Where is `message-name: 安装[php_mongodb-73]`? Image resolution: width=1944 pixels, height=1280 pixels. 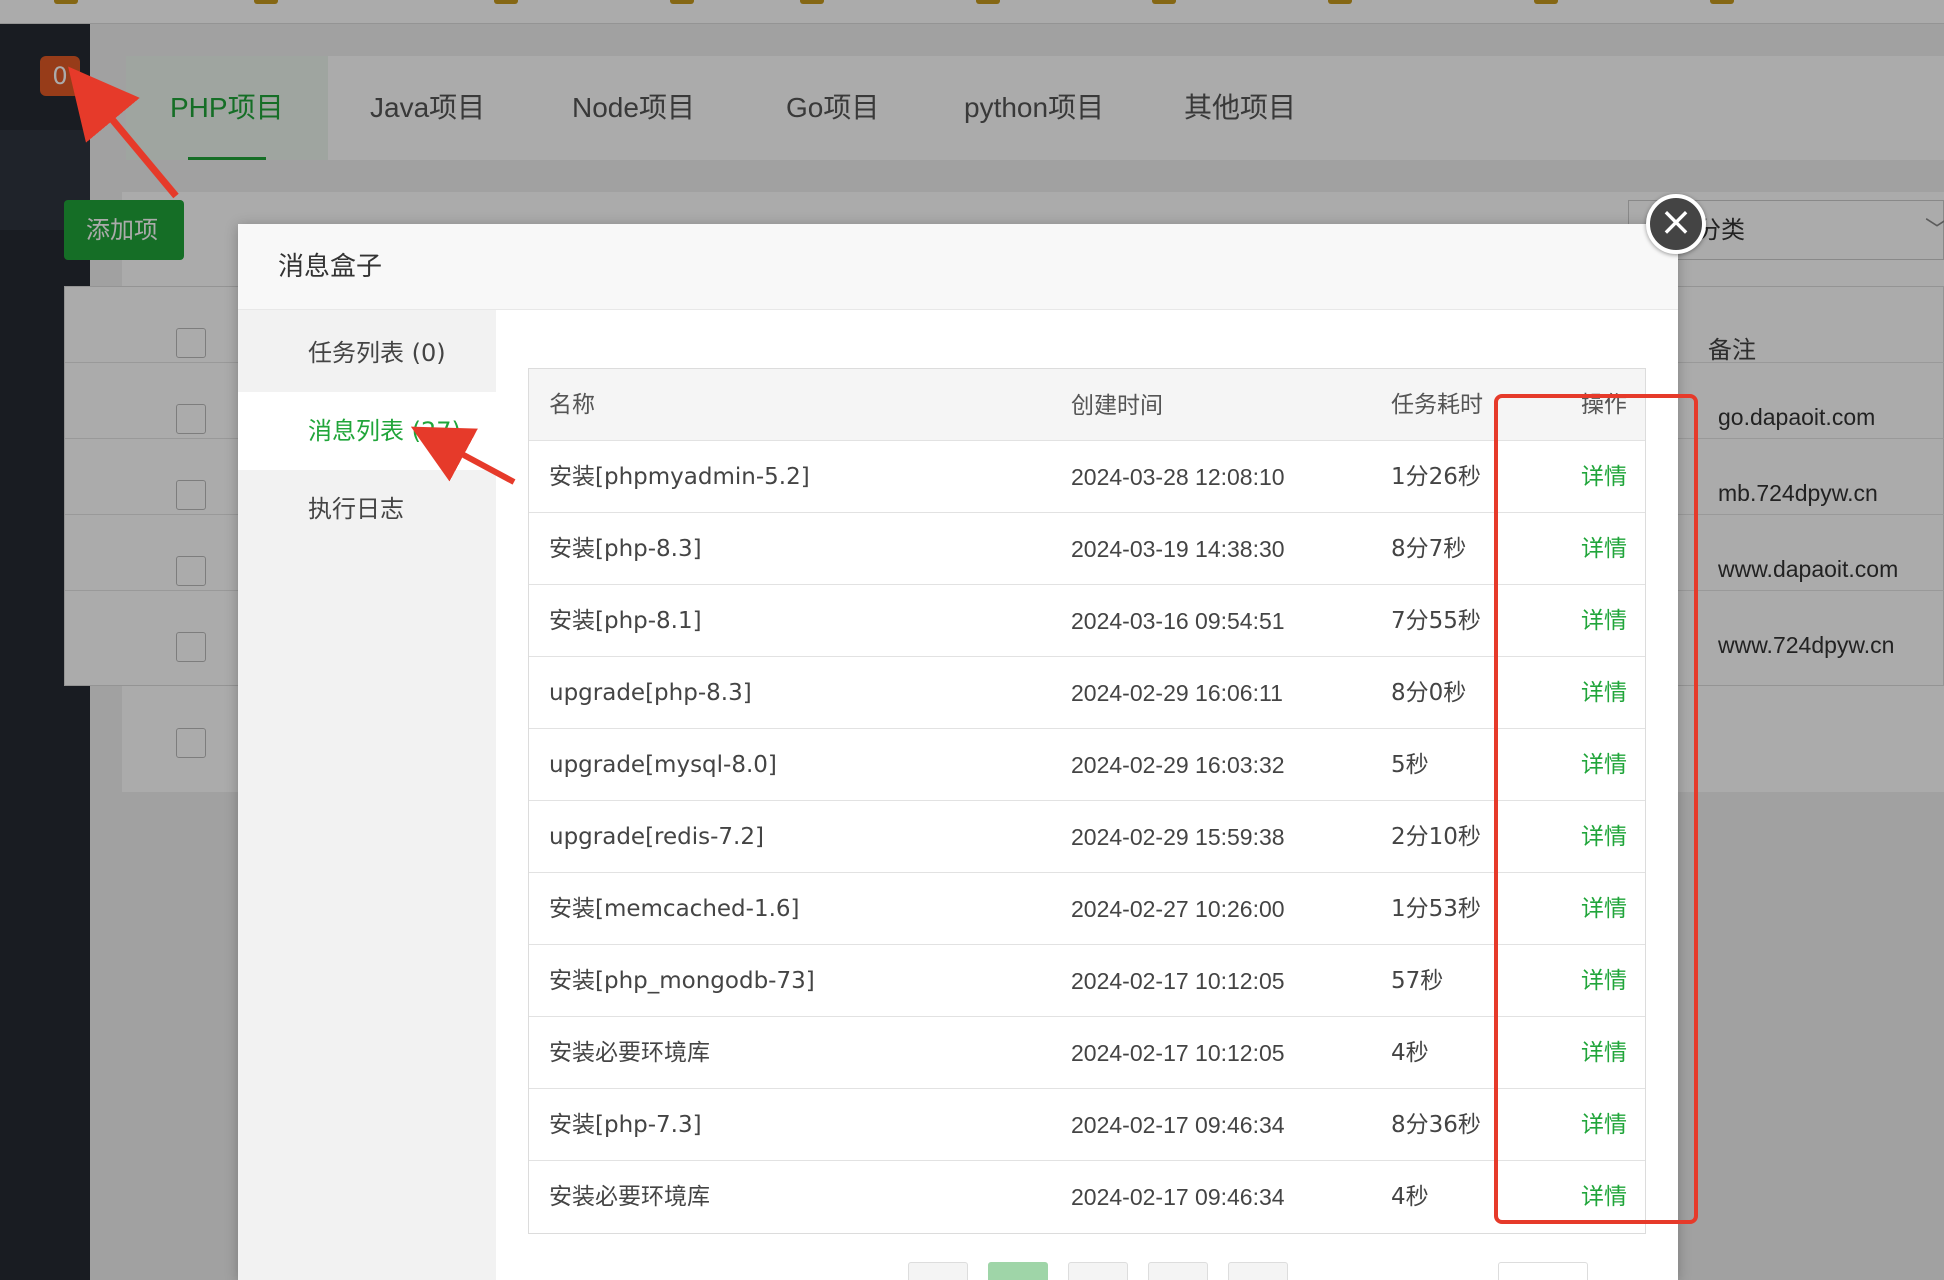 message-name: 安装[php_mongodb-73] is located at coordinates (682, 981).